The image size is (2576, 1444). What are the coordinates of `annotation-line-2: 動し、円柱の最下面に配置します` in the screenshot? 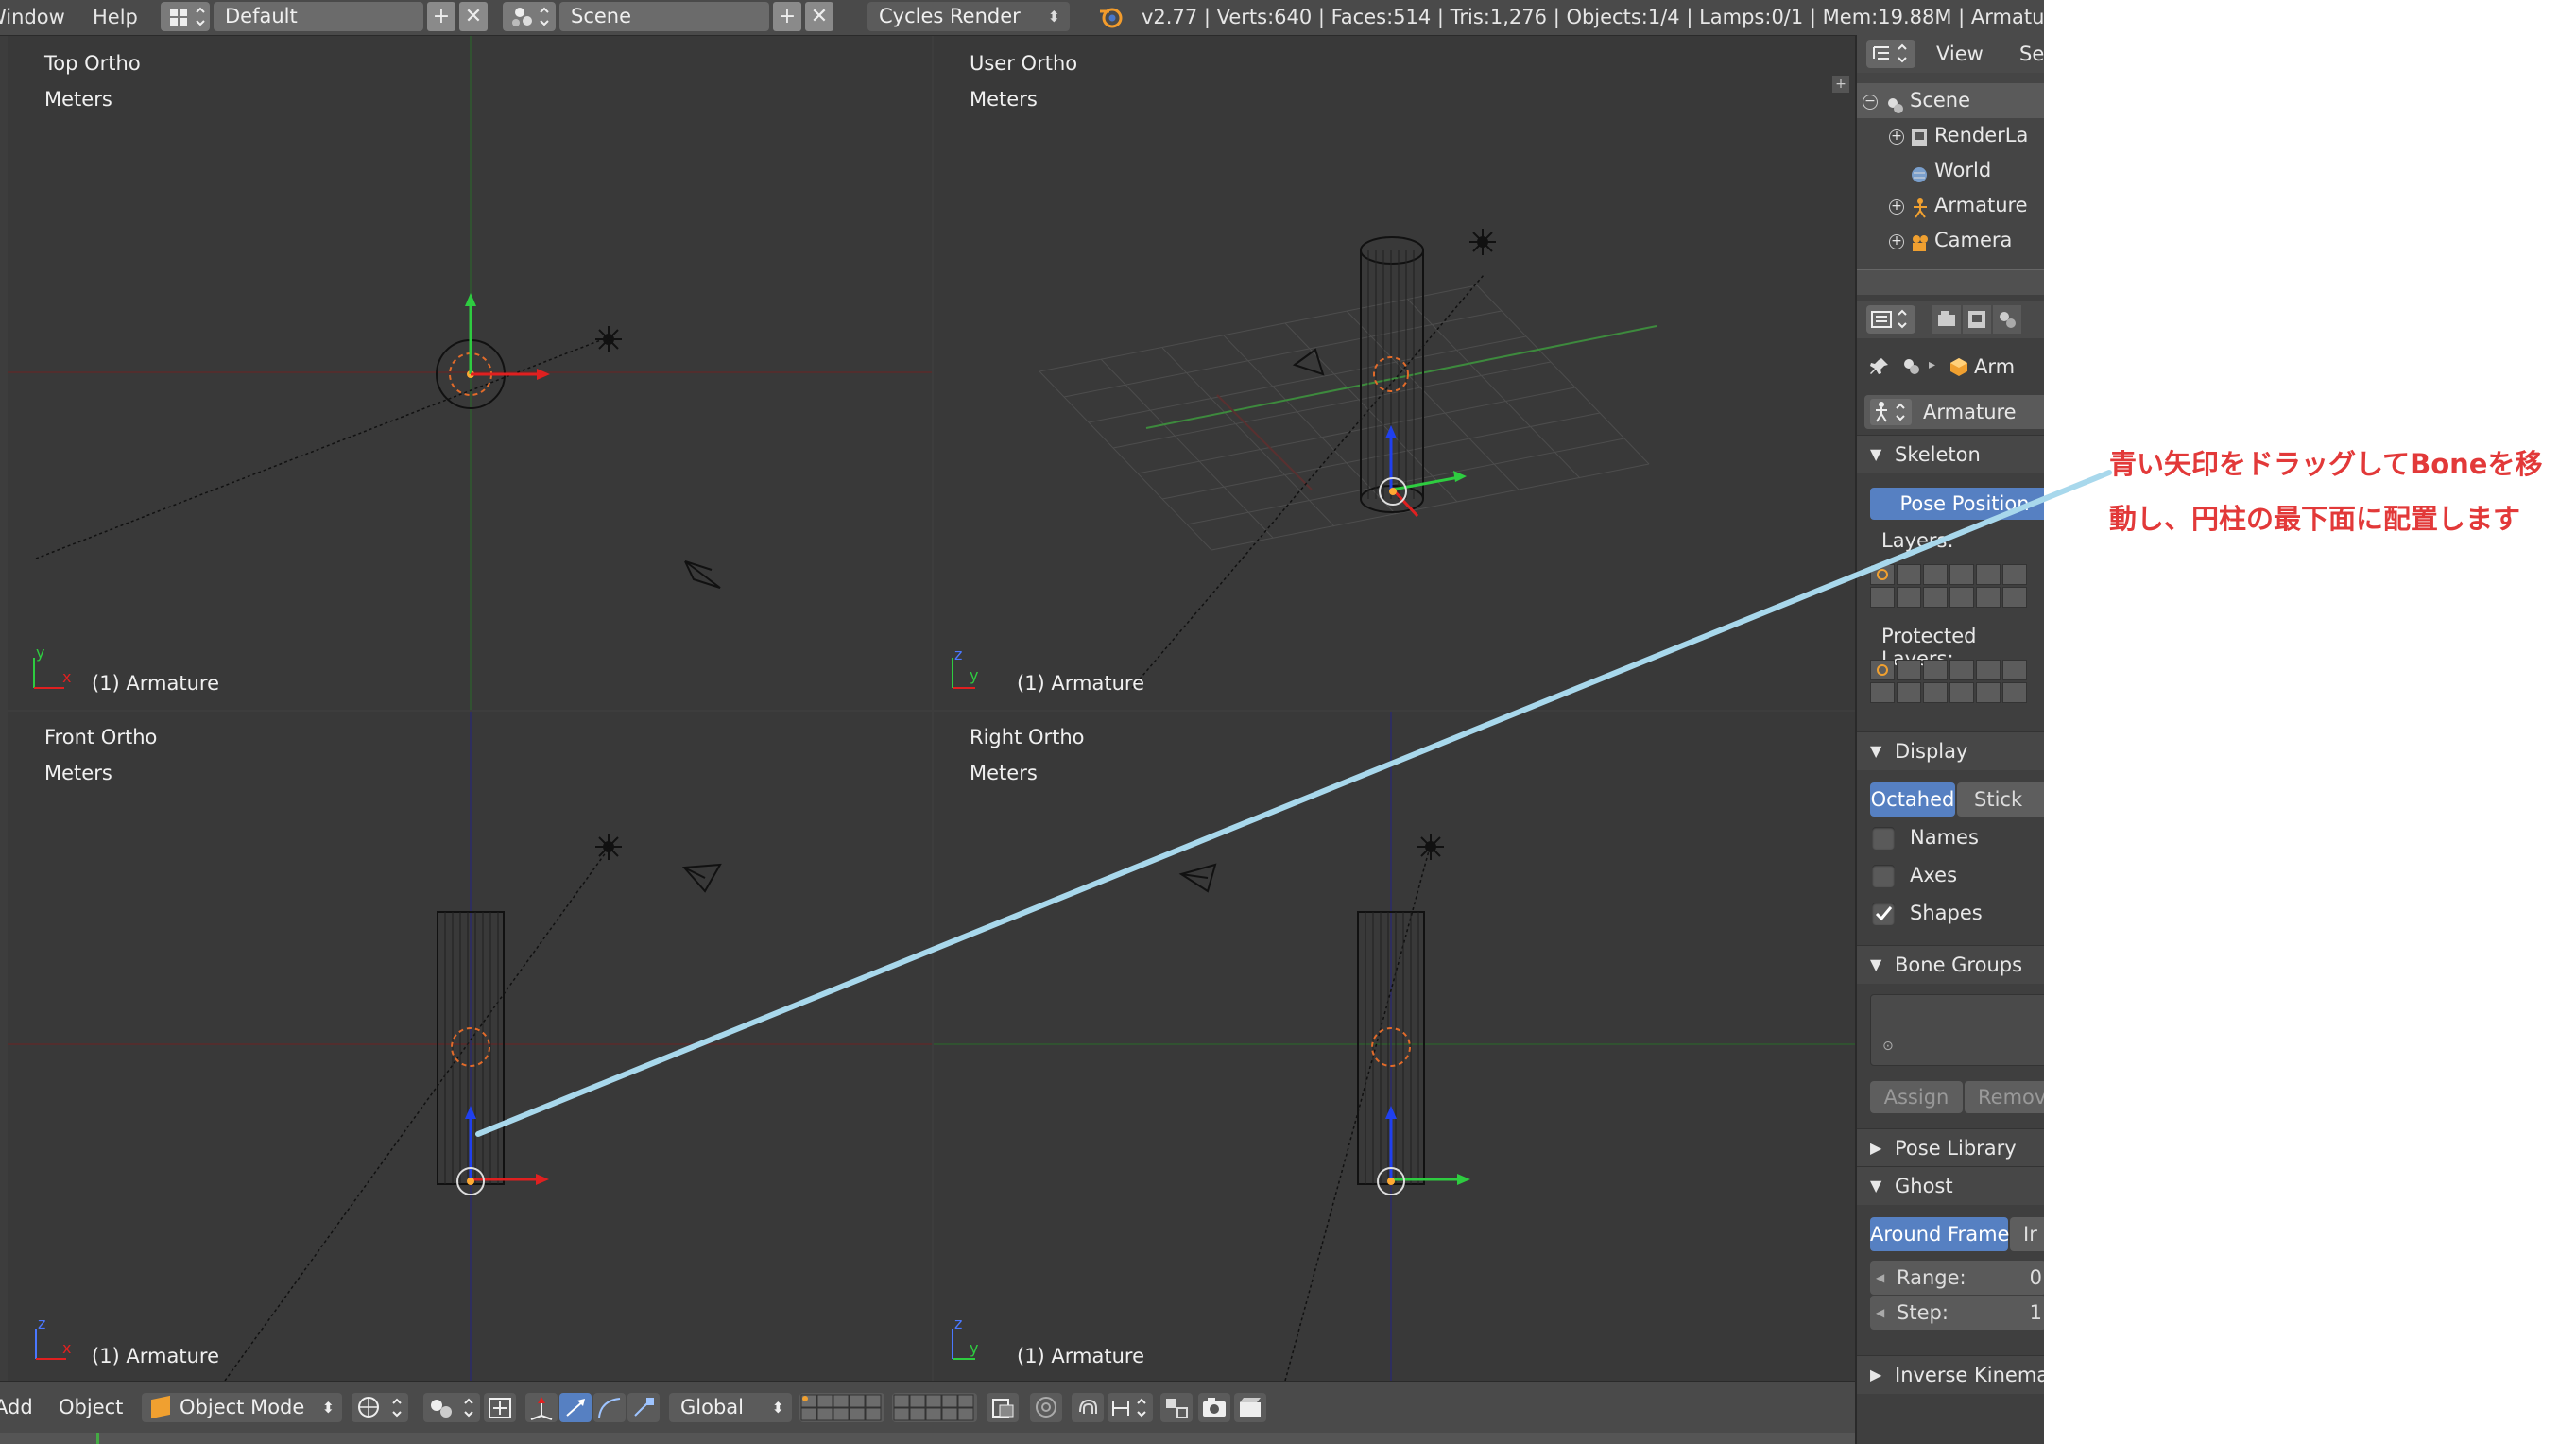 It's located at (2315, 519).